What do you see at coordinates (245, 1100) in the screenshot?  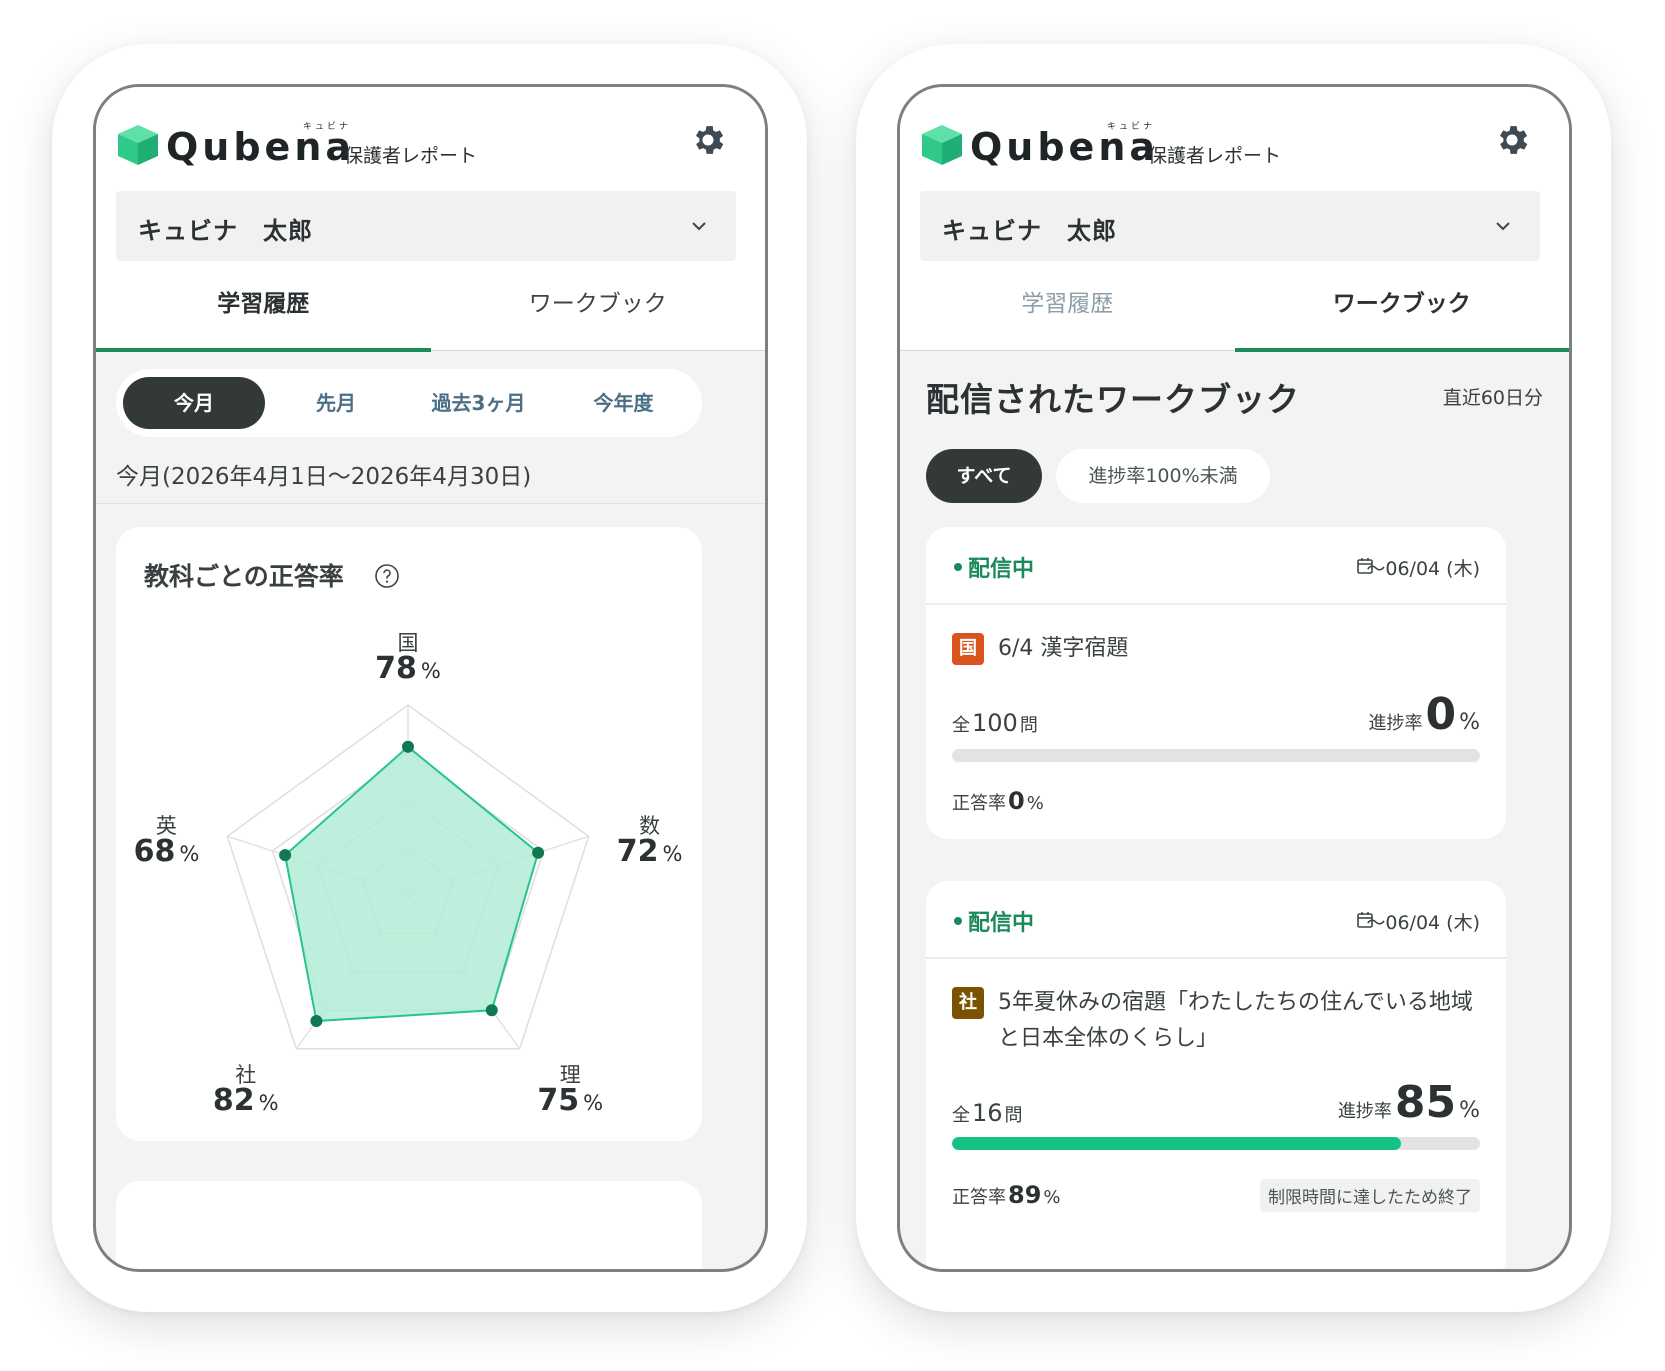 I see `radar-value-label: 82%` at bounding box center [245, 1100].